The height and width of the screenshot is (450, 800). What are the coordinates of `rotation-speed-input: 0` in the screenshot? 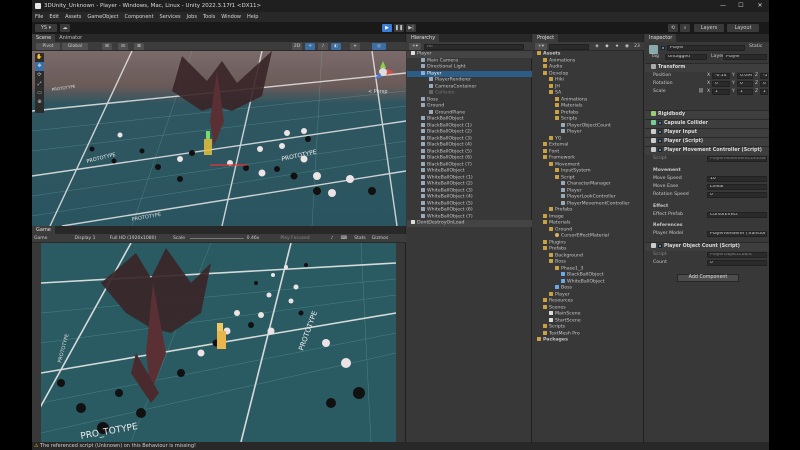 It's located at (737, 195).